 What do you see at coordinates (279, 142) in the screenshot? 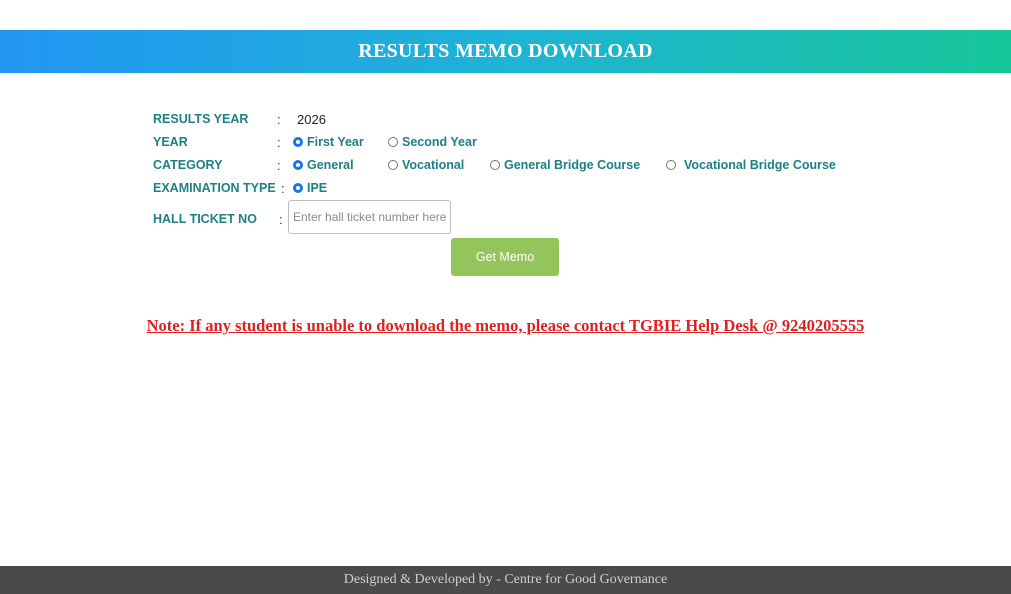
I see `year-colon: :` at bounding box center [279, 142].